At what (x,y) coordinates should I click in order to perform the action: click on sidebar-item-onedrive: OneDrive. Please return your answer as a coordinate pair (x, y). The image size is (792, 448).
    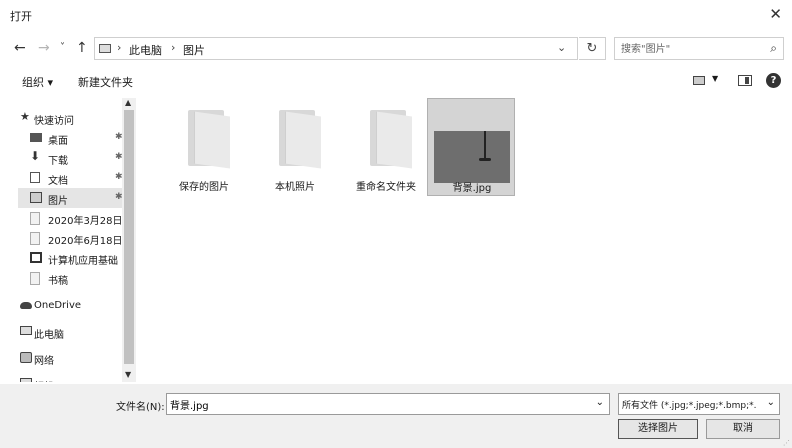
    Looking at the image, I should click on (77, 306).